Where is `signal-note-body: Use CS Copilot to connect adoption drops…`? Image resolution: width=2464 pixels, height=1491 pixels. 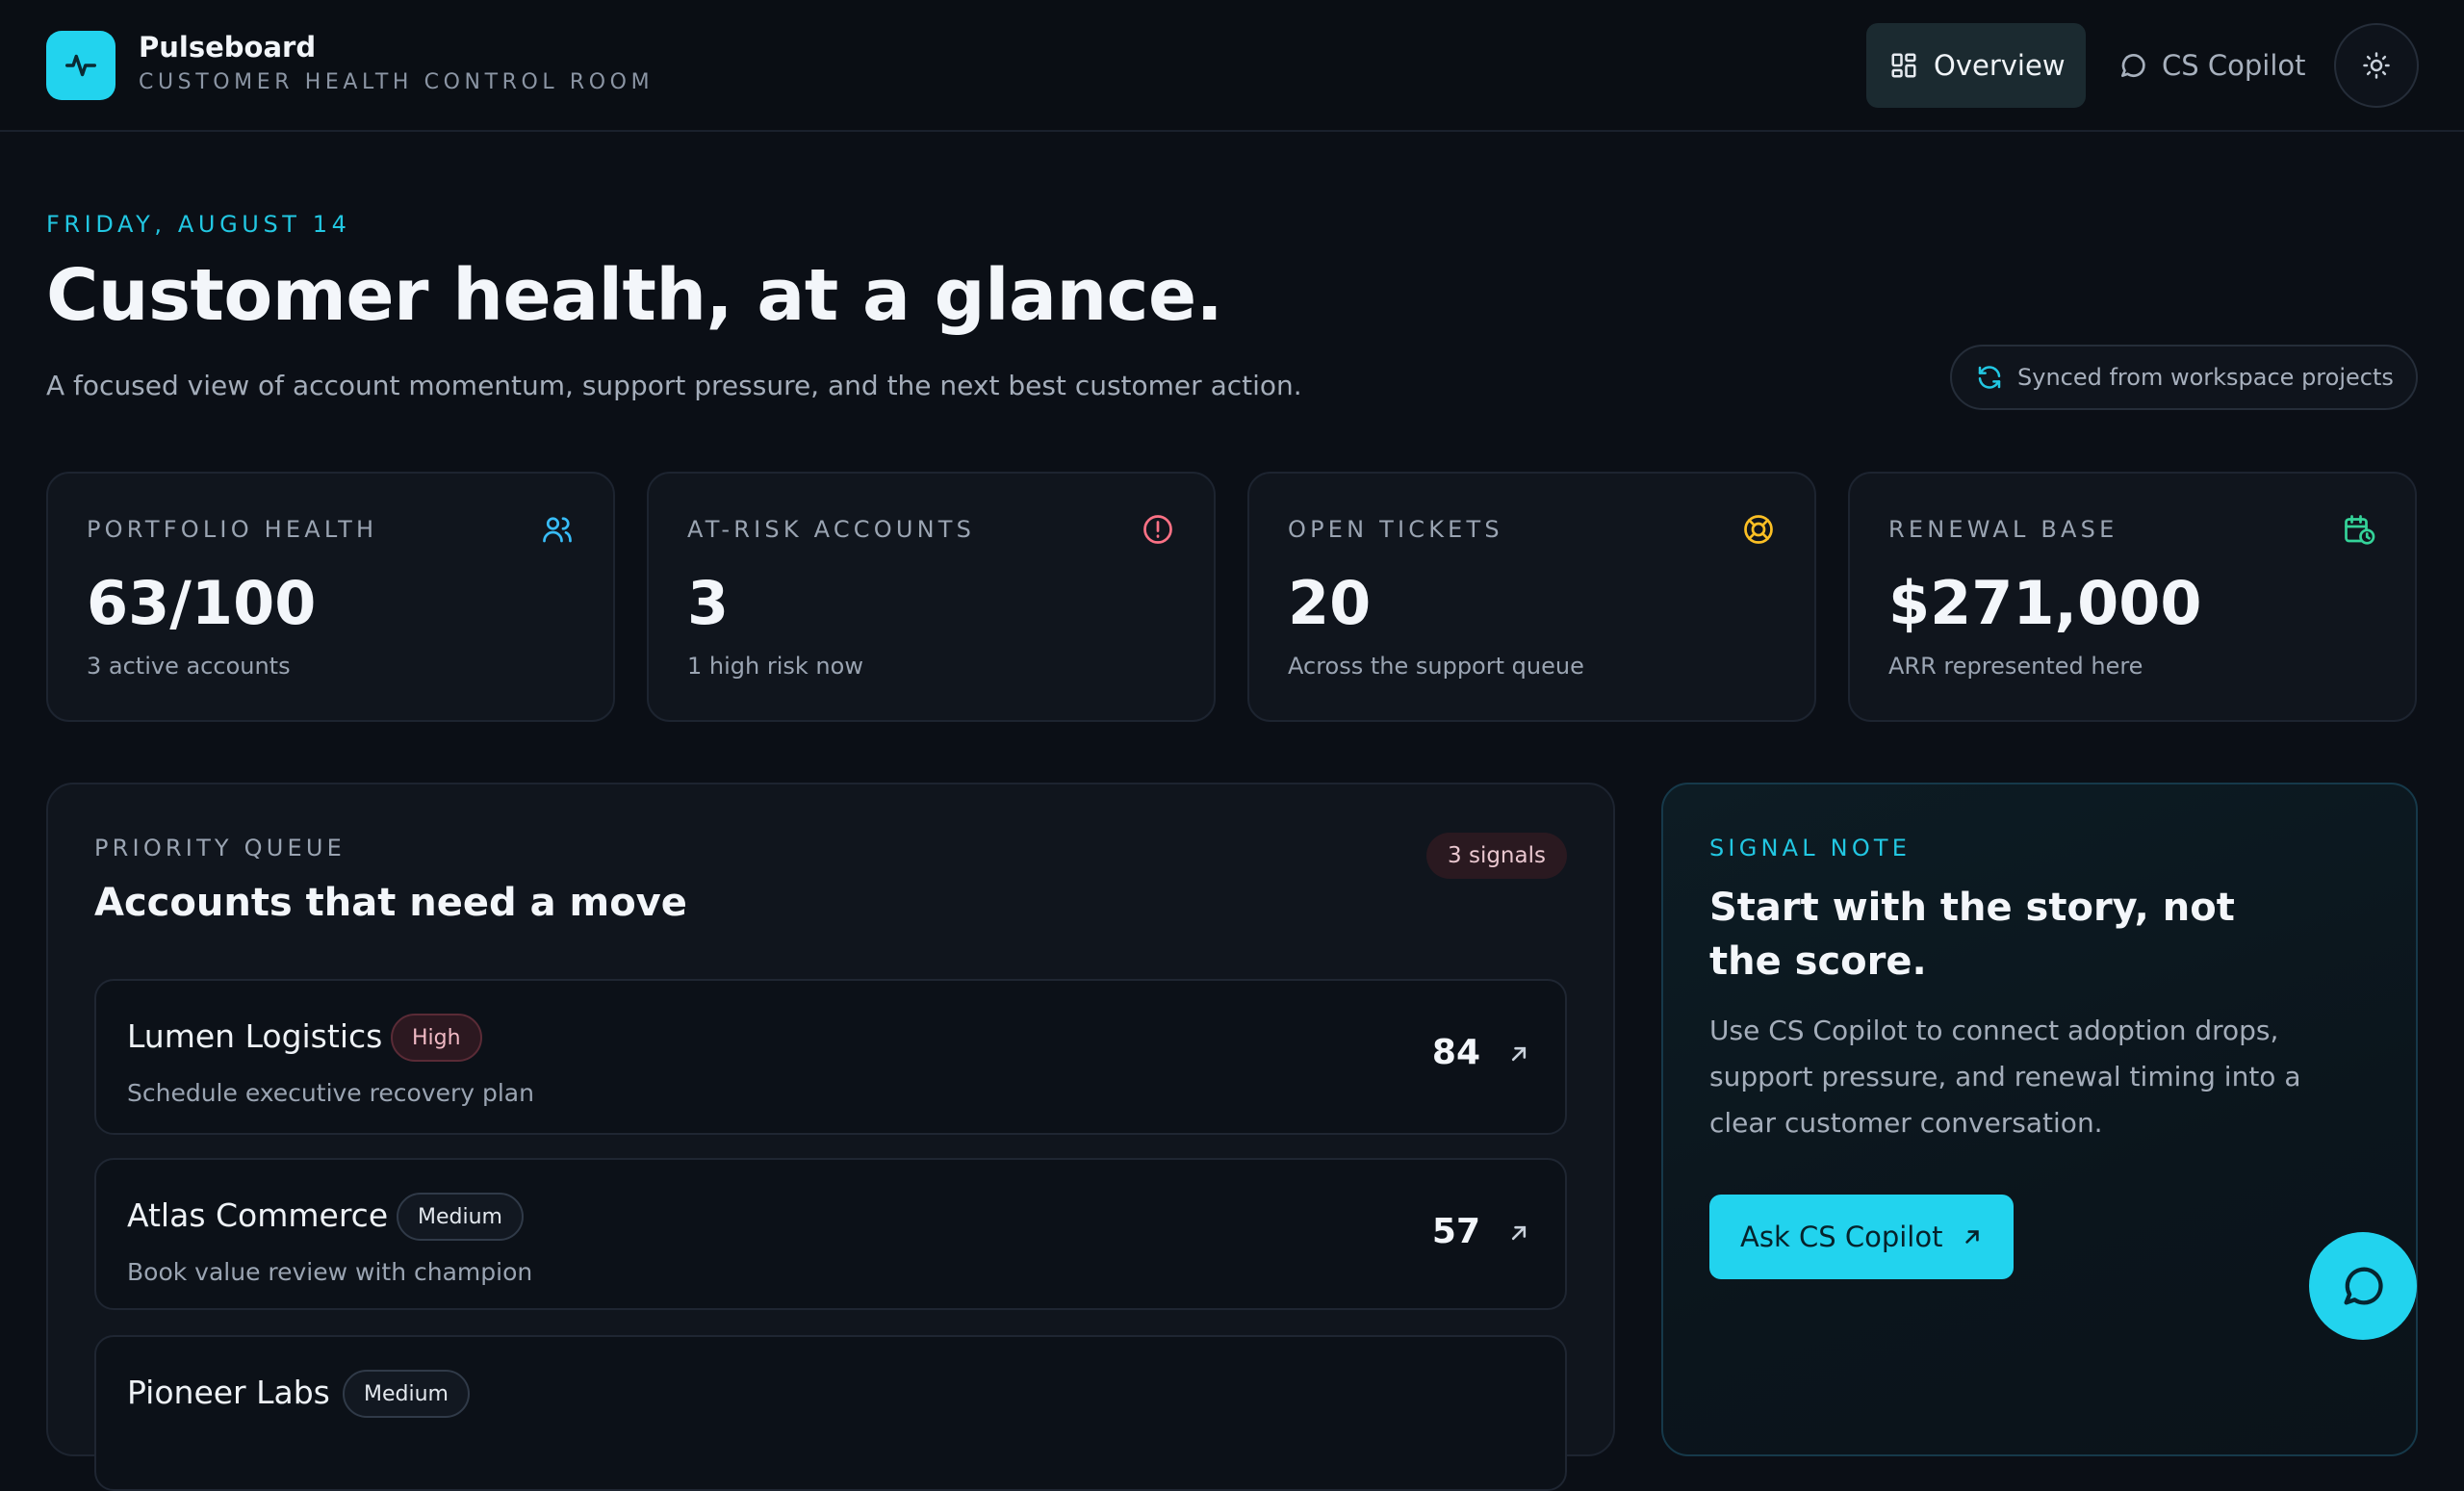 signal-note-body: Use CS Copilot to connect adoption drops… is located at coordinates (2005, 1077).